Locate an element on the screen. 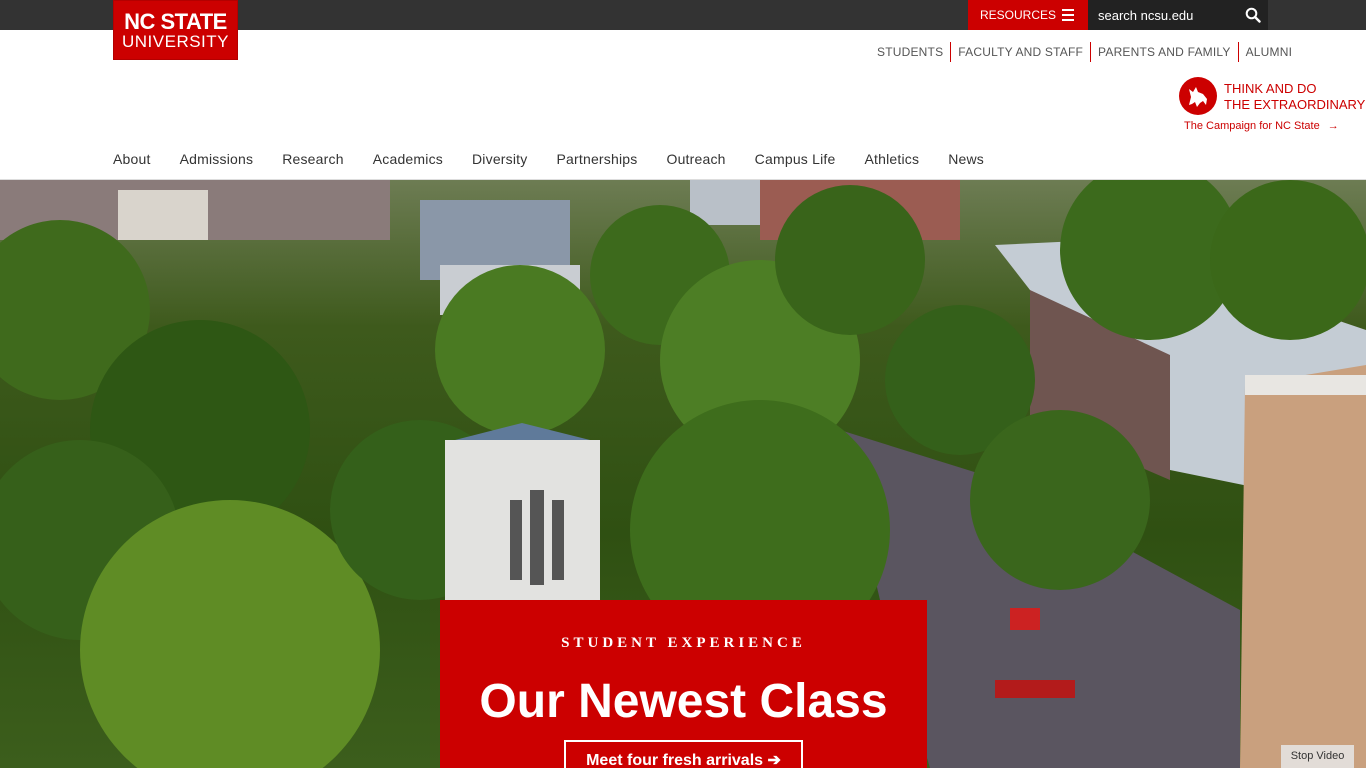  campaign-line-2: THE EXTRAORDINARY is located at coordinates (1294, 105).